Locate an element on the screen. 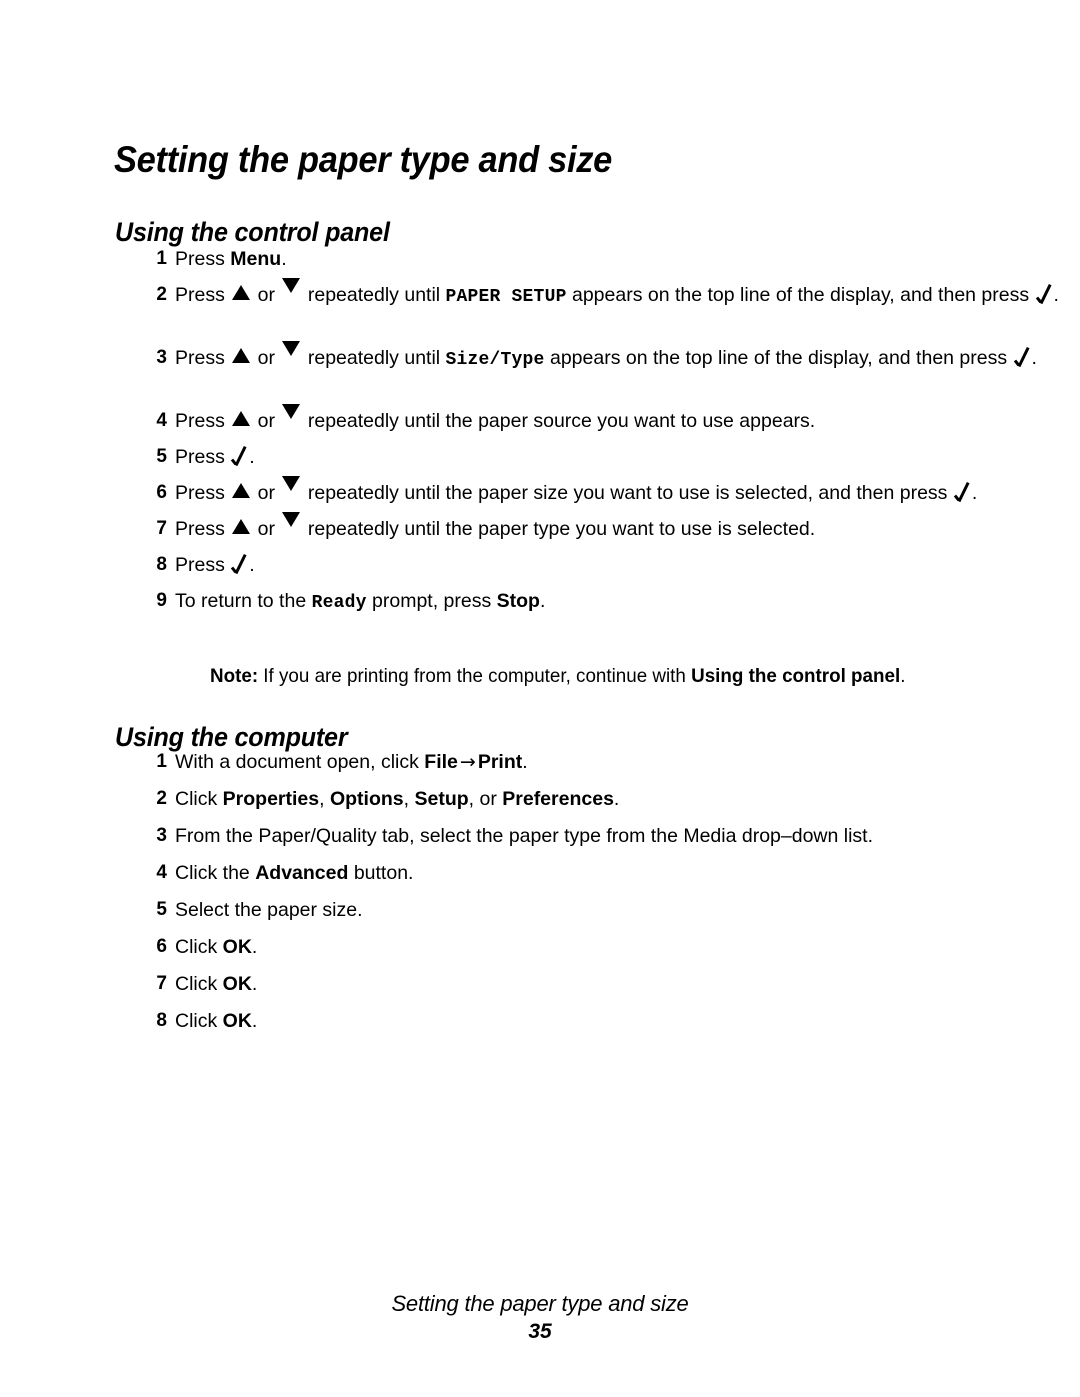 Image resolution: width=1080 pixels, height=1397 pixels. emphasis-term: File is located at coordinates (441, 762).